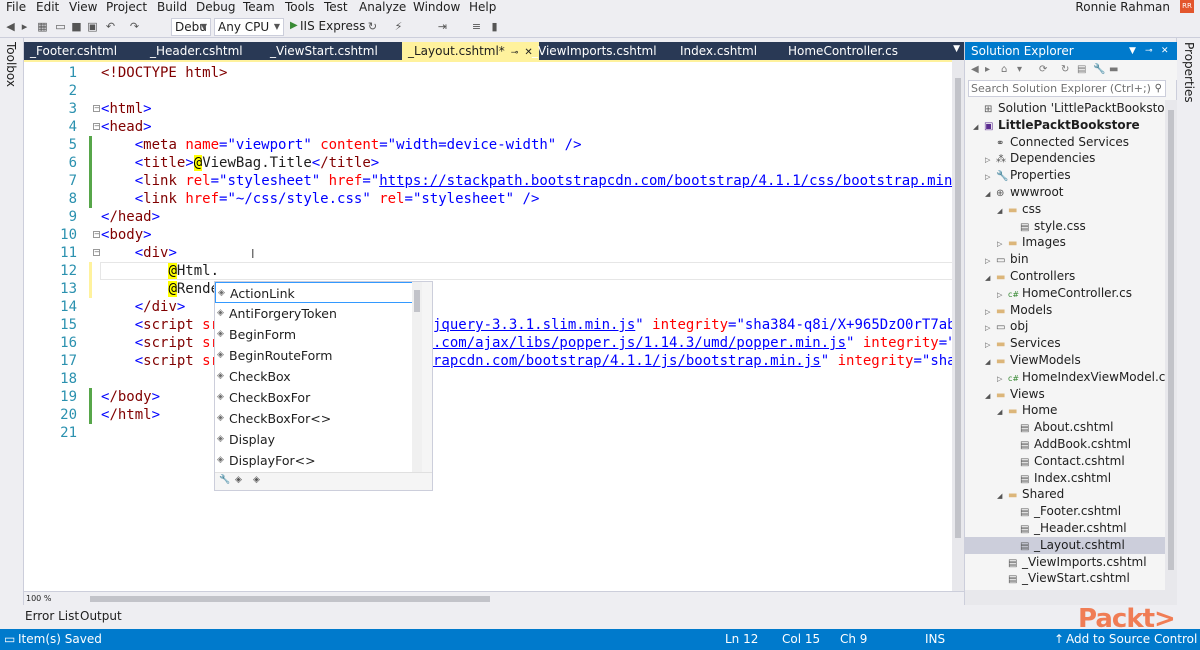  What do you see at coordinates (1122, 7) in the screenshot?
I see `user-name: Ronnie Rahman` at bounding box center [1122, 7].